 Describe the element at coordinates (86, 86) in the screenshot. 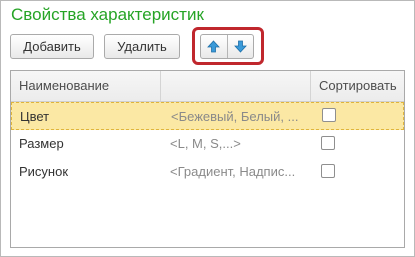

I see `column-header-name: Наименование` at that location.